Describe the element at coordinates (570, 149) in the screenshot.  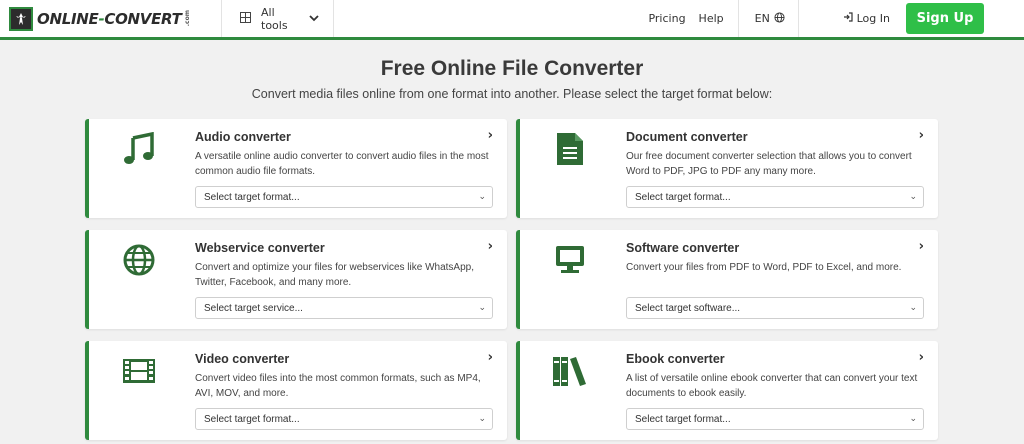
I see `document-icon` at that location.